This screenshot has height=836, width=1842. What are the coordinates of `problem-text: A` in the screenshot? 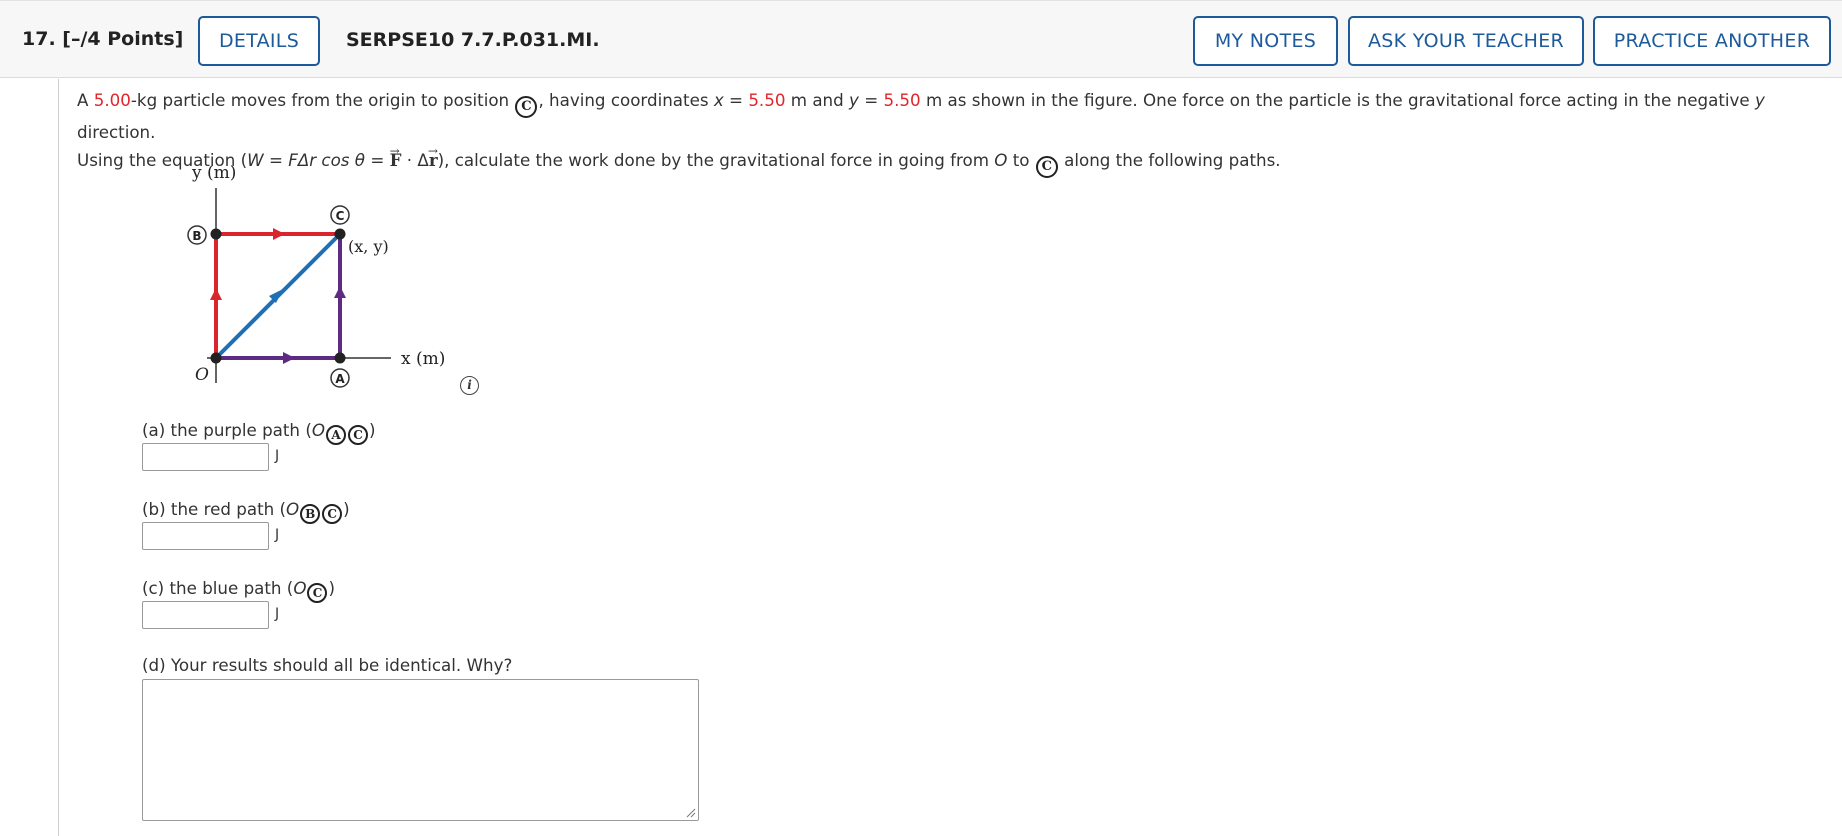 It's located at (85, 100).